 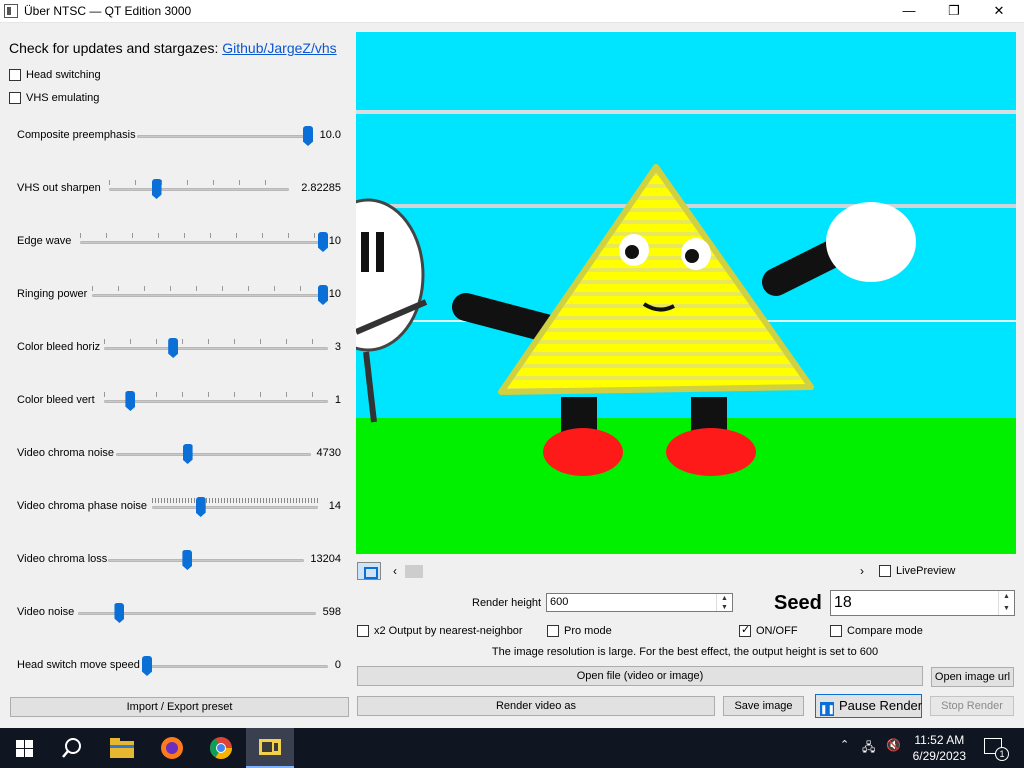 I want to click on pause-render-button: ❚❚ Pause Render, so click(x=868, y=706).